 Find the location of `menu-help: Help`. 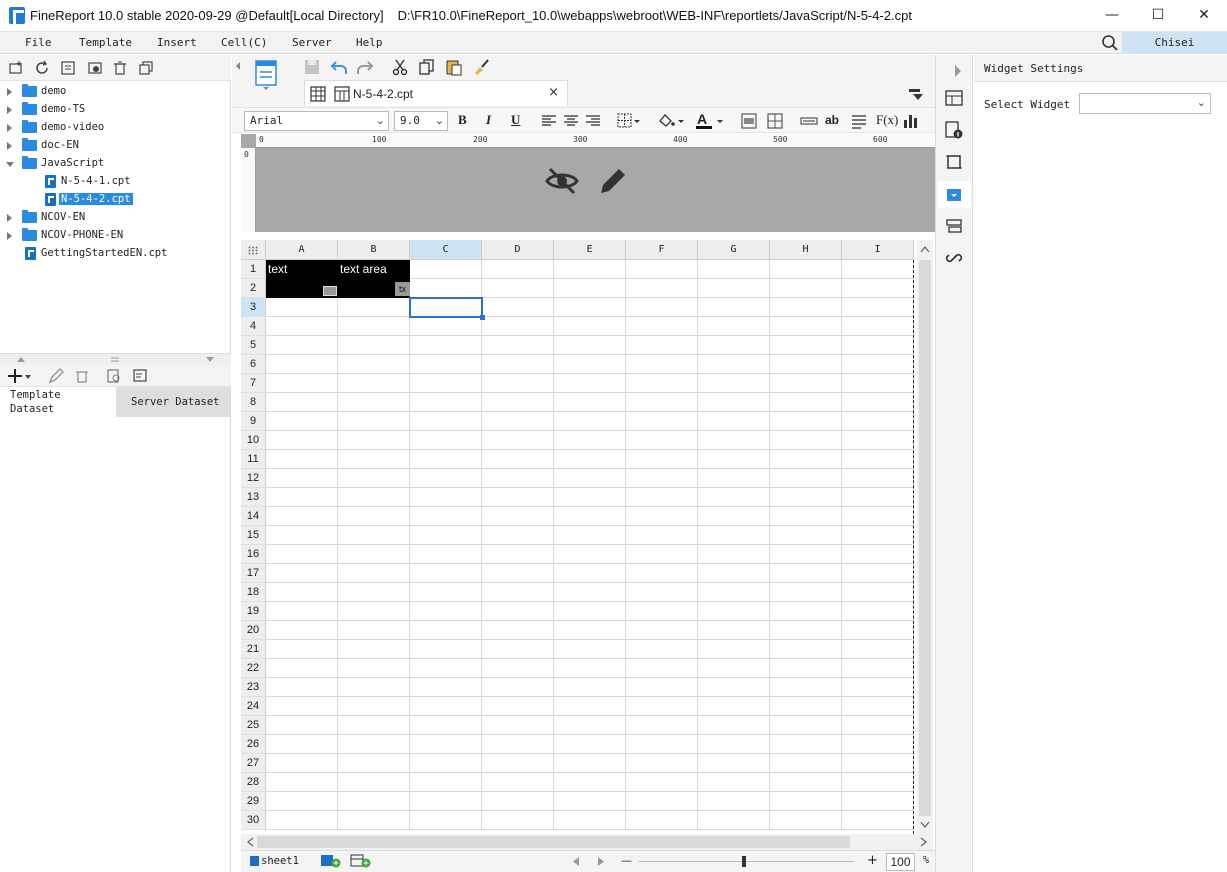

menu-help: Help is located at coordinates (369, 42).